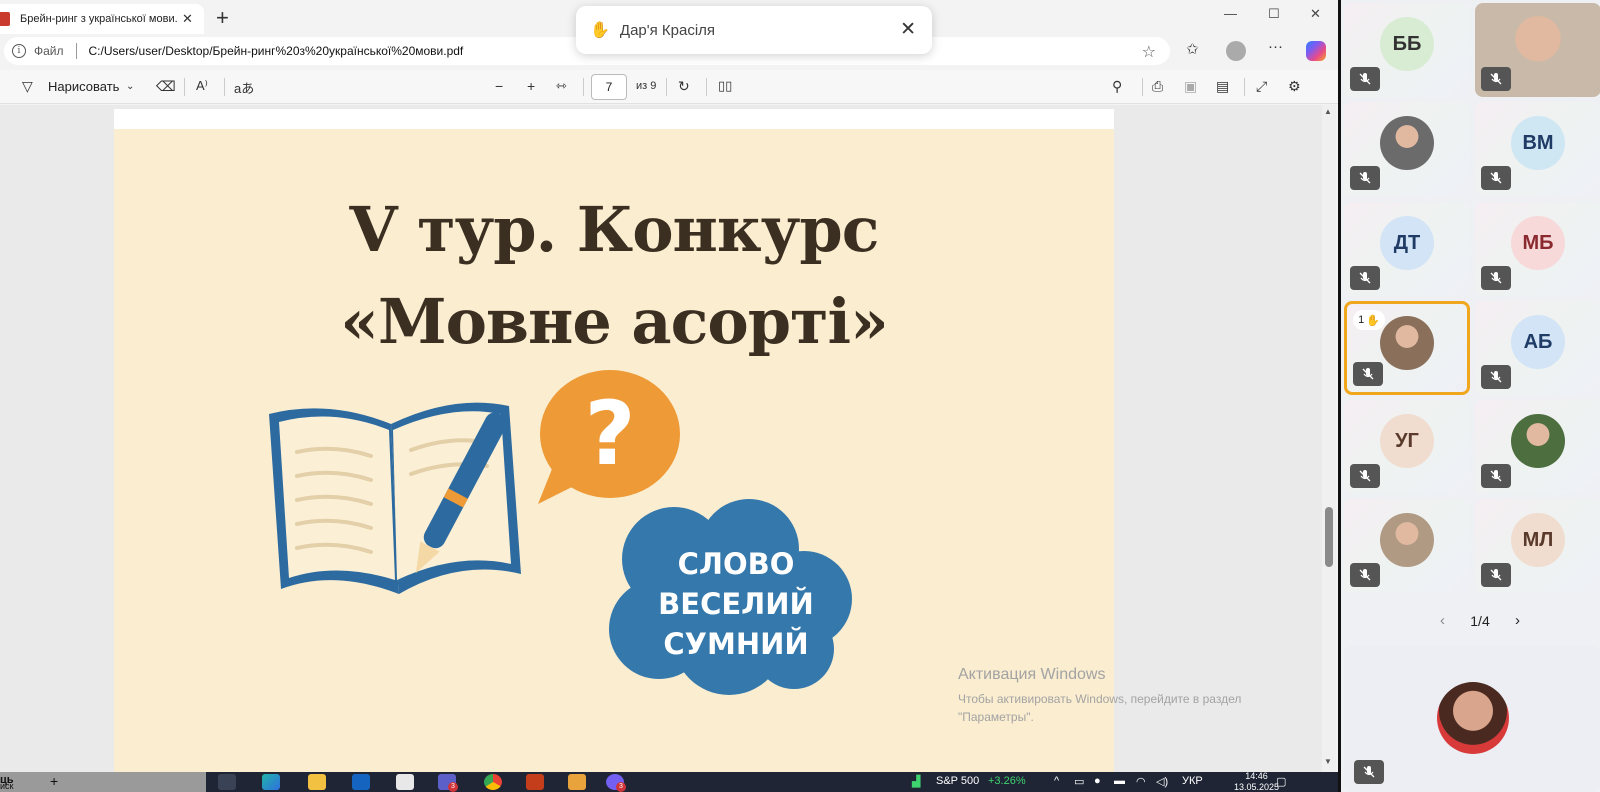  What do you see at coordinates (1538, 143) in the screenshot?
I see `participant-initials: ВМ` at bounding box center [1538, 143].